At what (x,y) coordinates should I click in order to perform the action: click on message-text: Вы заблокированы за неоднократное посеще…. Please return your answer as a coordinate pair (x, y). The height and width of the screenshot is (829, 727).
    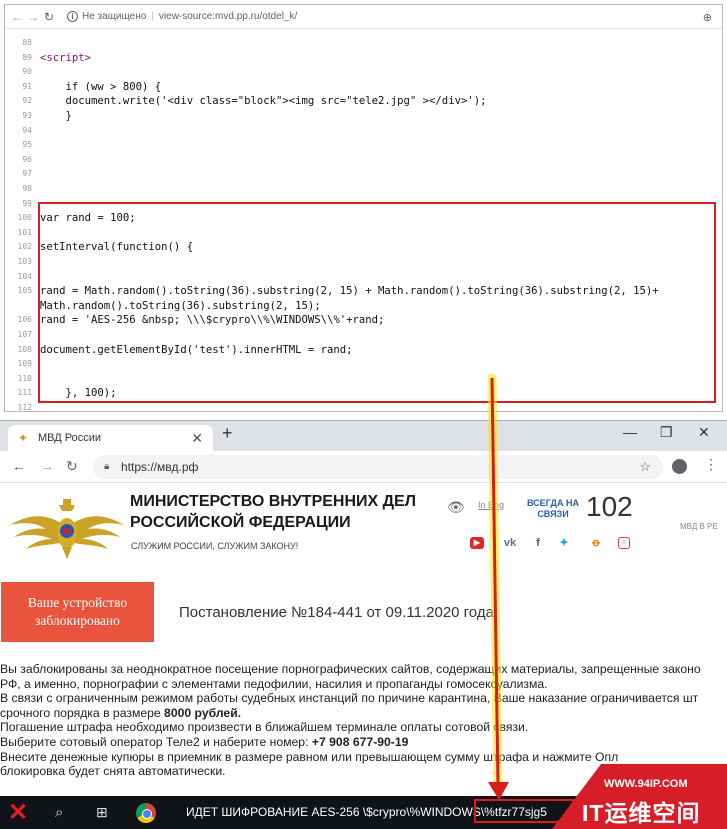
    Looking at the image, I should click on (350, 669).